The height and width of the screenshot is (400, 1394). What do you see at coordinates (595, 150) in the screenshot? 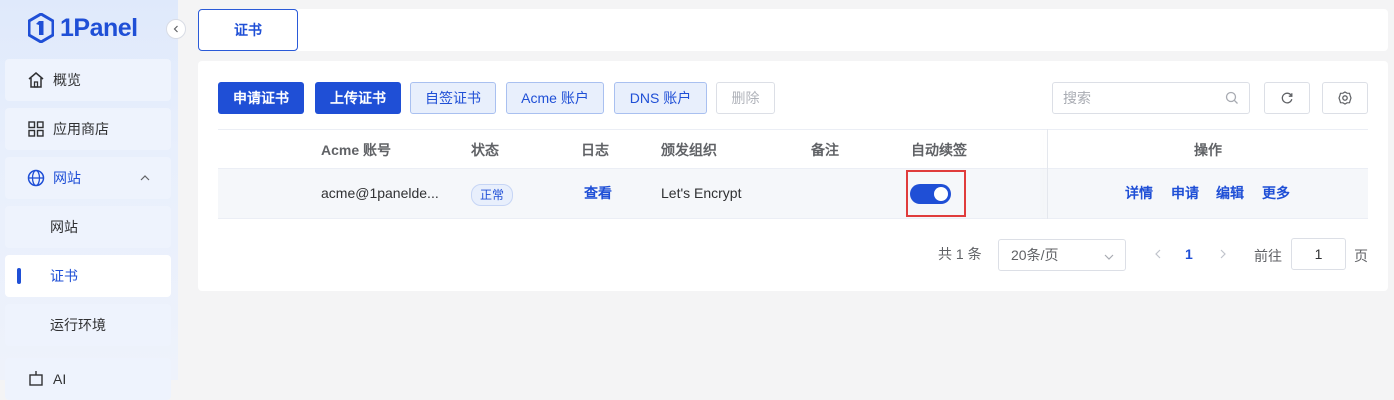
I see `column-header-log: 日志` at bounding box center [595, 150].